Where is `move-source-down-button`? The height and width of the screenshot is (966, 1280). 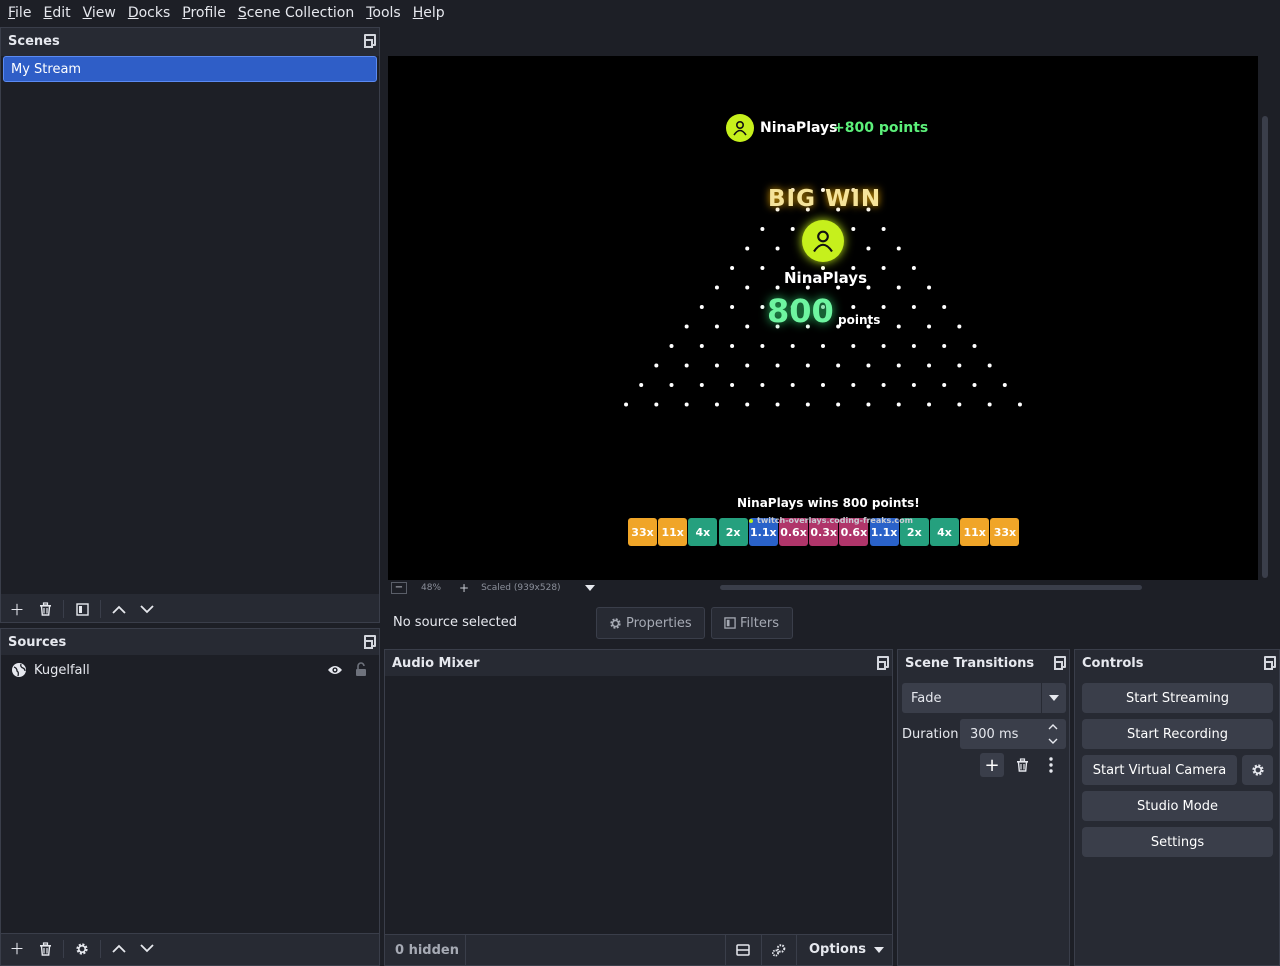 move-source-down-button is located at coordinates (147, 949).